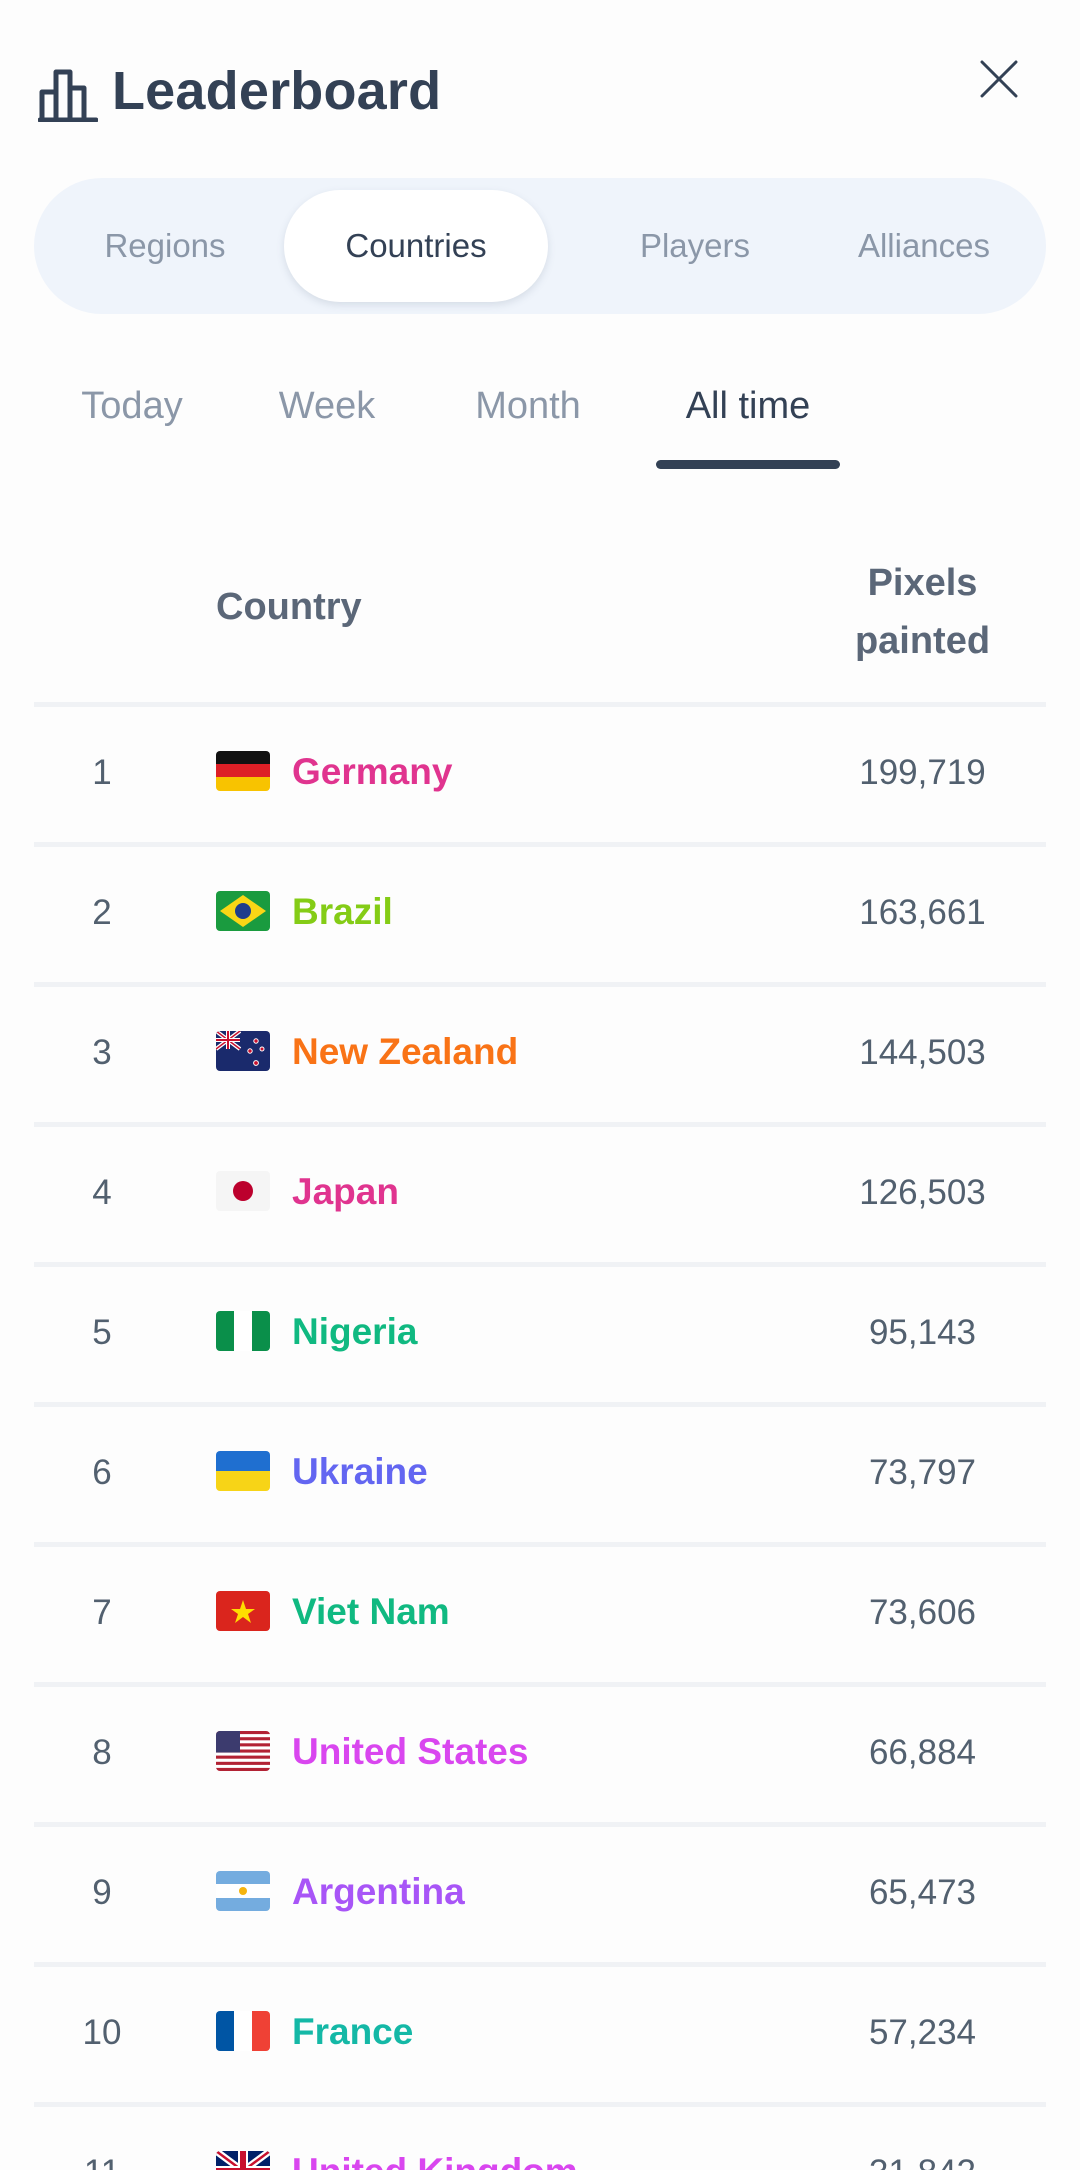 The height and width of the screenshot is (2170, 1080). What do you see at coordinates (922, 912) in the screenshot?
I see `pixels-painted-value: 163,661` at bounding box center [922, 912].